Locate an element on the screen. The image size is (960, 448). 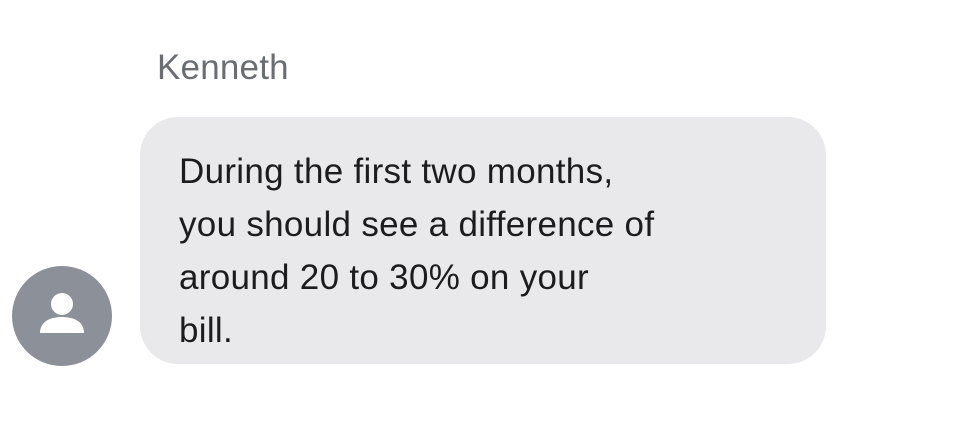
sender-name: Kenneth is located at coordinates (223, 67).